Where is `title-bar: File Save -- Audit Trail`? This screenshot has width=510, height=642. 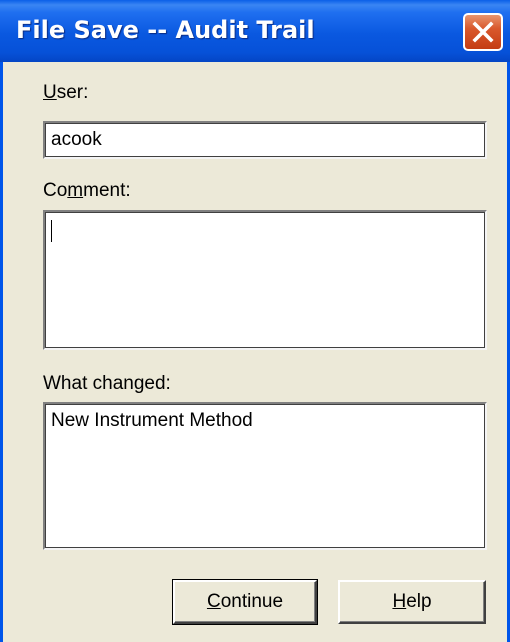 title-bar: File Save -- Audit Trail is located at coordinates (255, 31).